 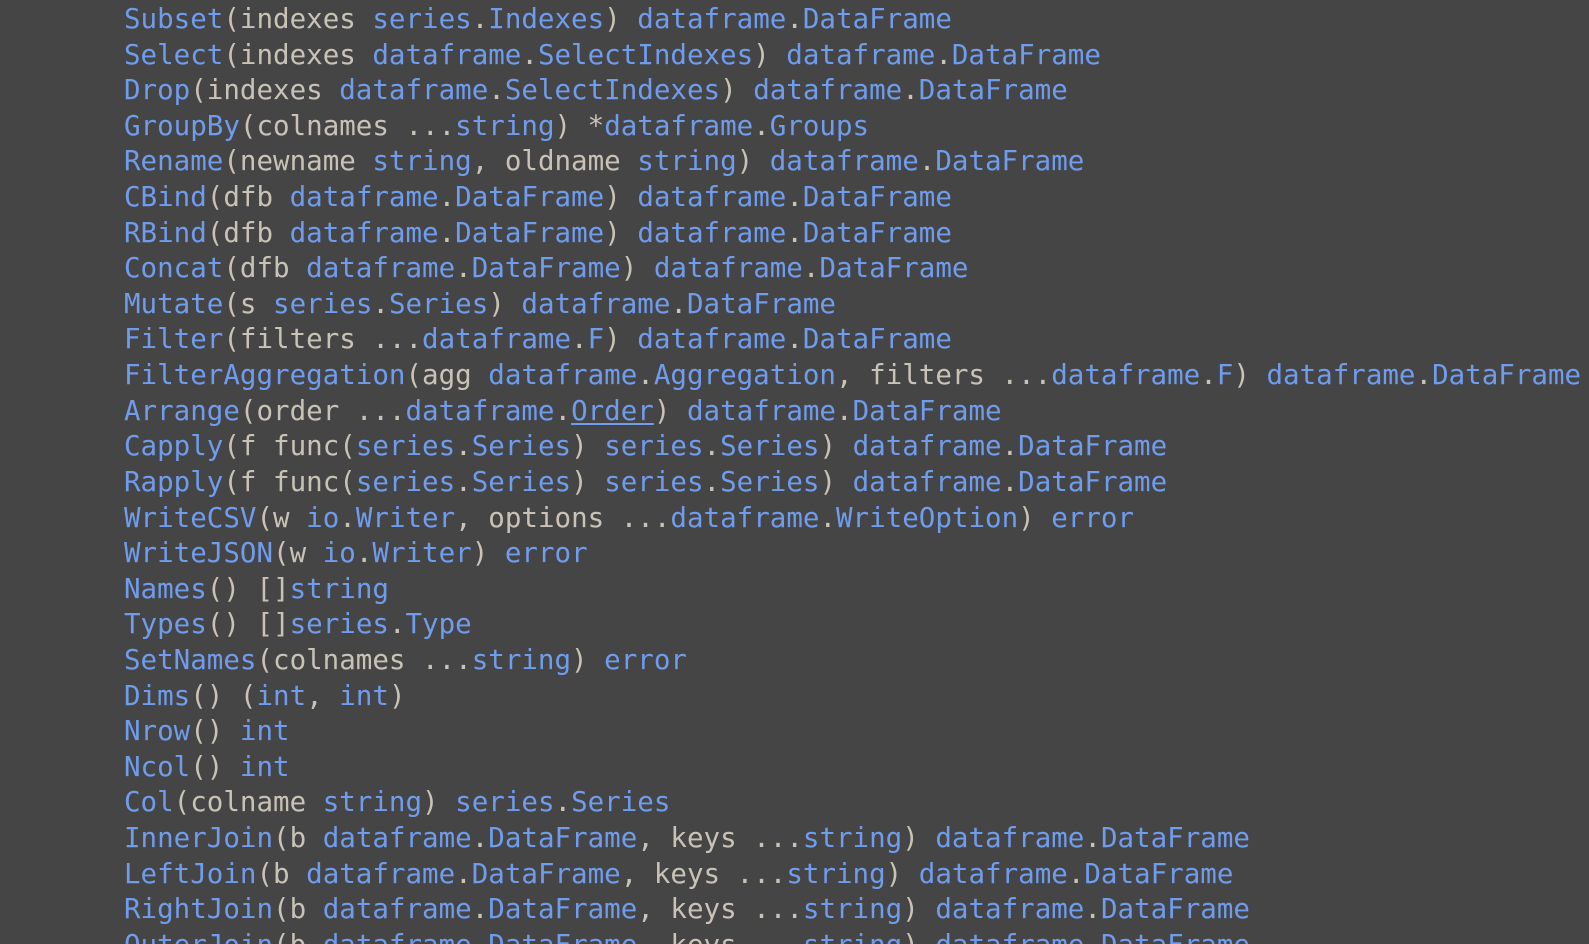 I want to click on method-name-link: CBind, so click(x=165, y=197).